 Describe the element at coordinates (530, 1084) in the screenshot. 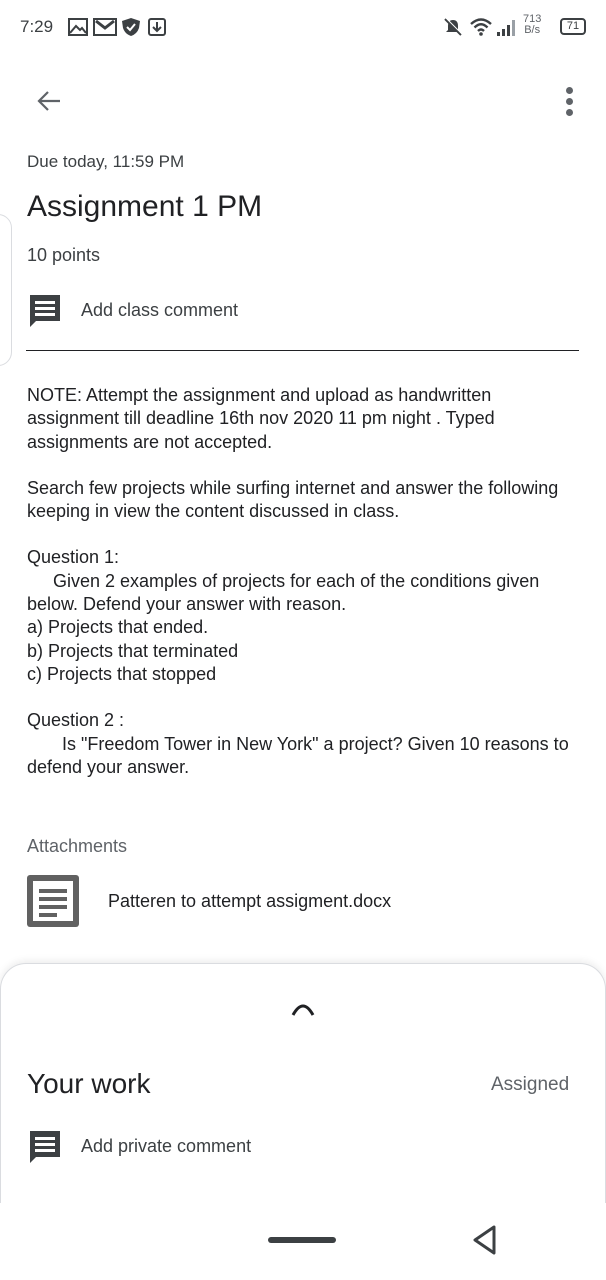

I see `work-status: Assigned` at that location.